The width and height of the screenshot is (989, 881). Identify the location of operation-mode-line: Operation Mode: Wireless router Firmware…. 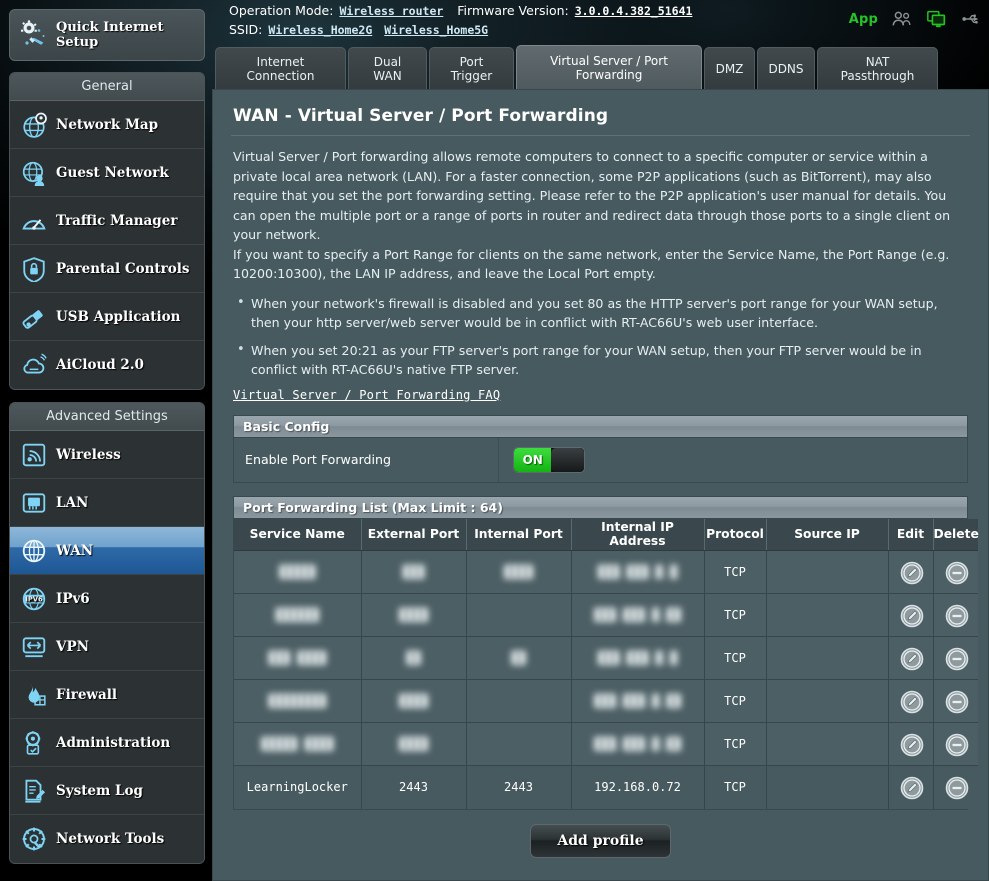
(460, 10).